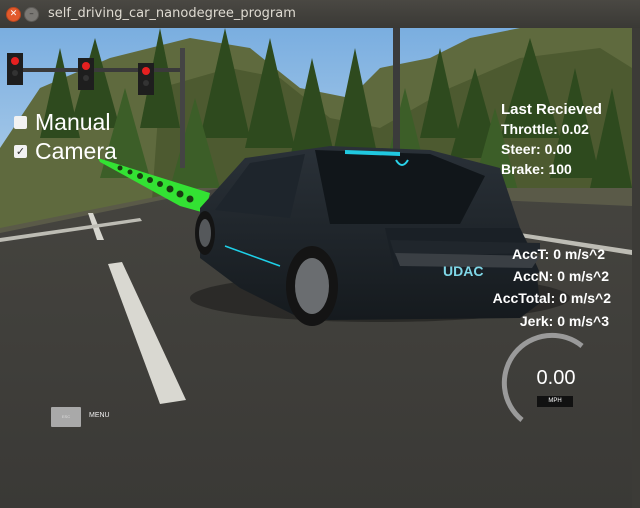 Image resolution: width=640 pixels, height=508 pixels. What do you see at coordinates (558, 254) in the screenshot?
I see `acct-readout: AccT: 0 m/s^2` at bounding box center [558, 254].